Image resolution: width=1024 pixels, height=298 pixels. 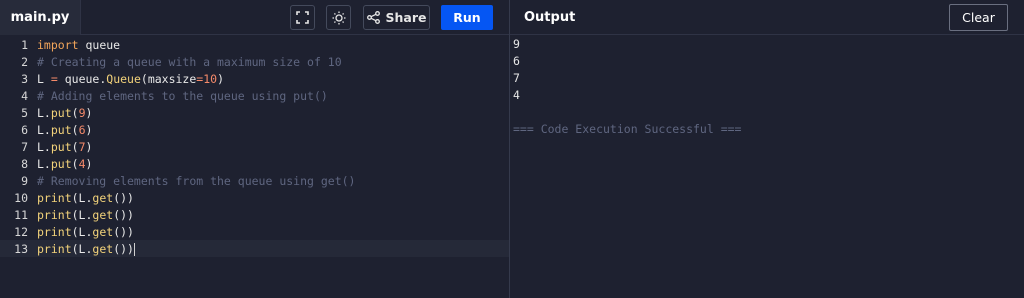 I want to click on fullscreen-button, so click(x=302, y=17).